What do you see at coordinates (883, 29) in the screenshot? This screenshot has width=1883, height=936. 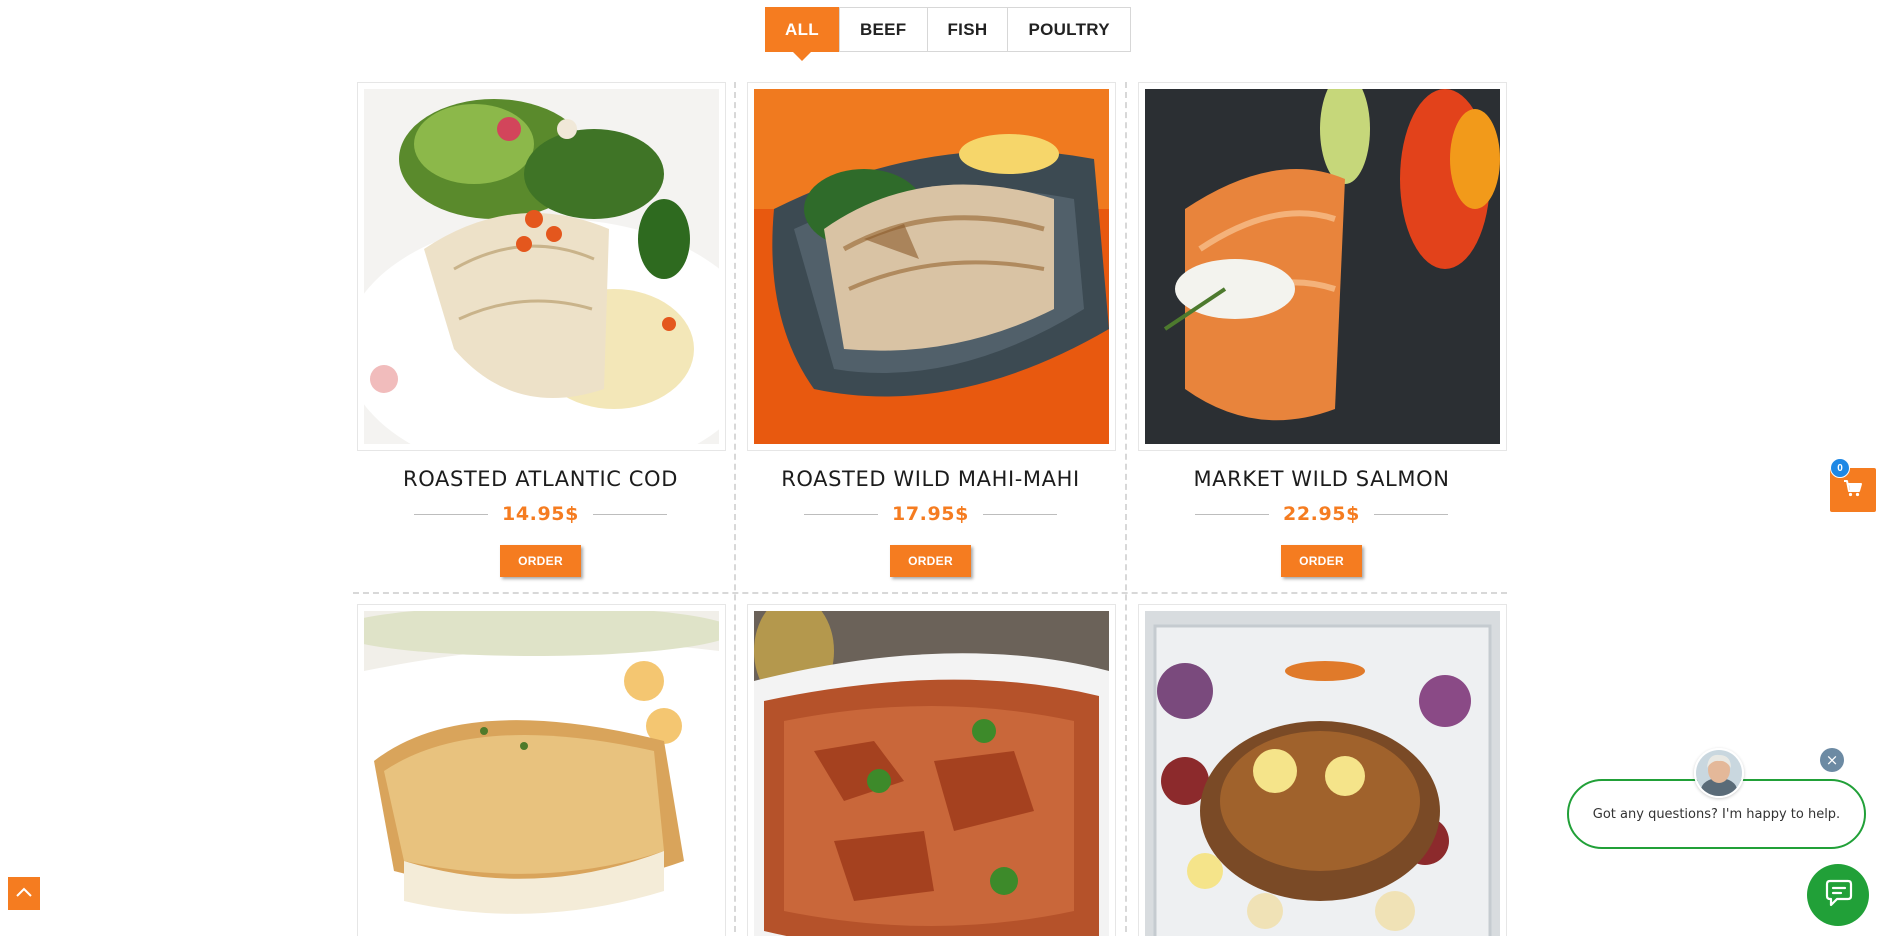 I see `filter-tab-beef: BEEF` at bounding box center [883, 29].